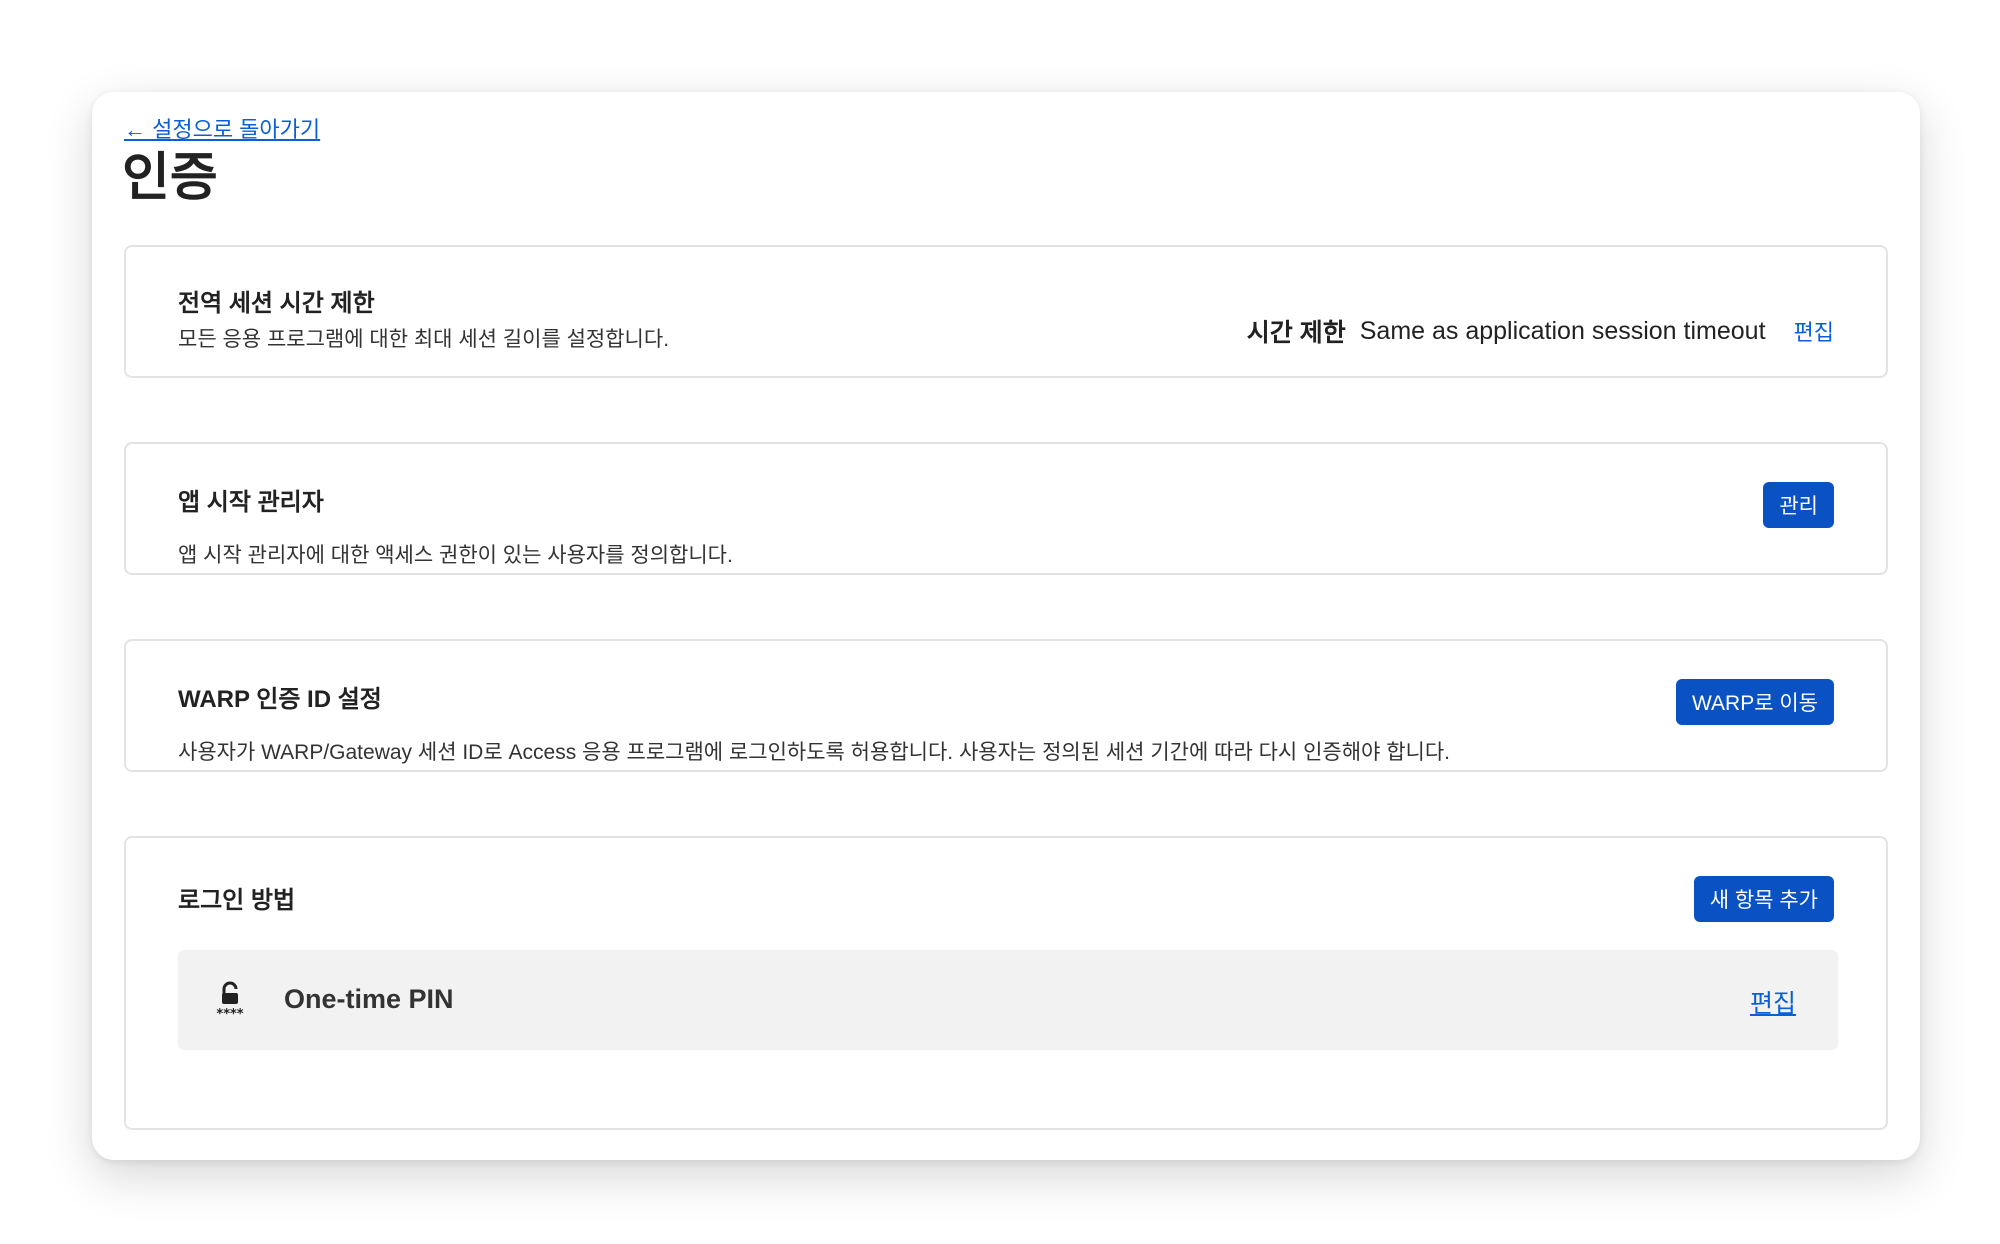 Image resolution: width=2000 pixels, height=1244 pixels. Describe the element at coordinates (1773, 1002) in the screenshot. I see `edit-login-method-link: 편집` at that location.